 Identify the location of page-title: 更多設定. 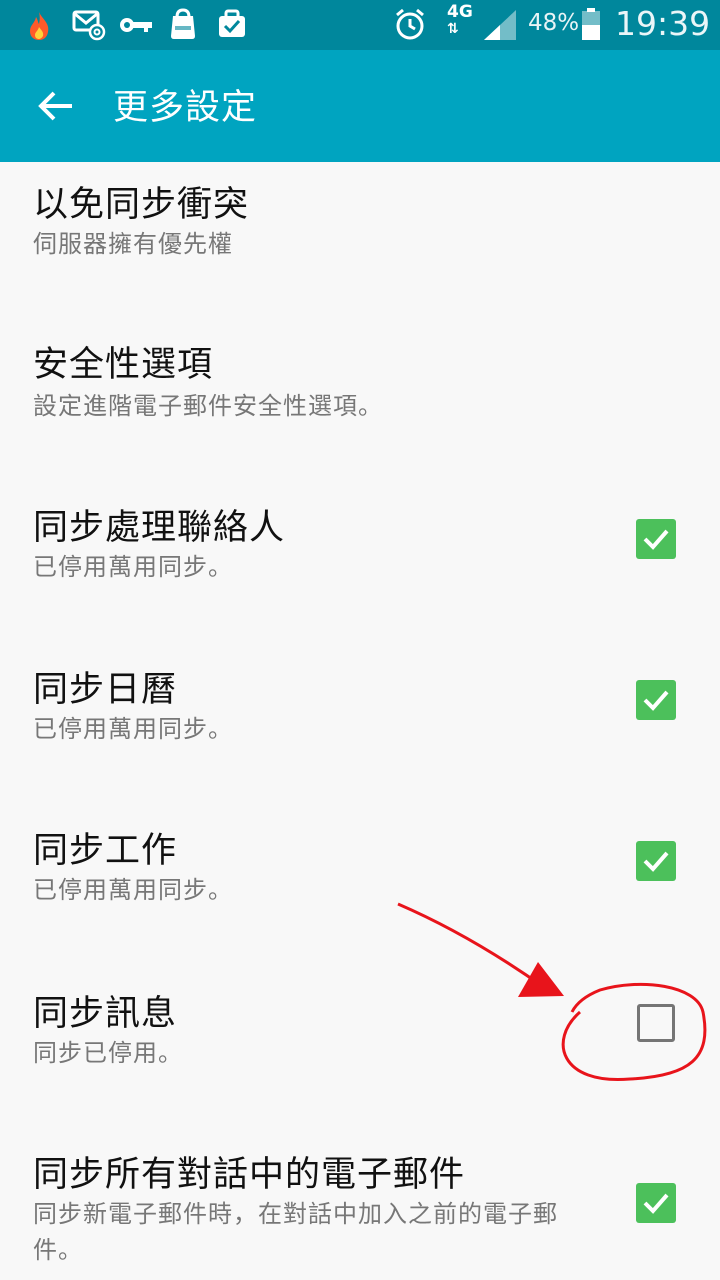
(185, 108).